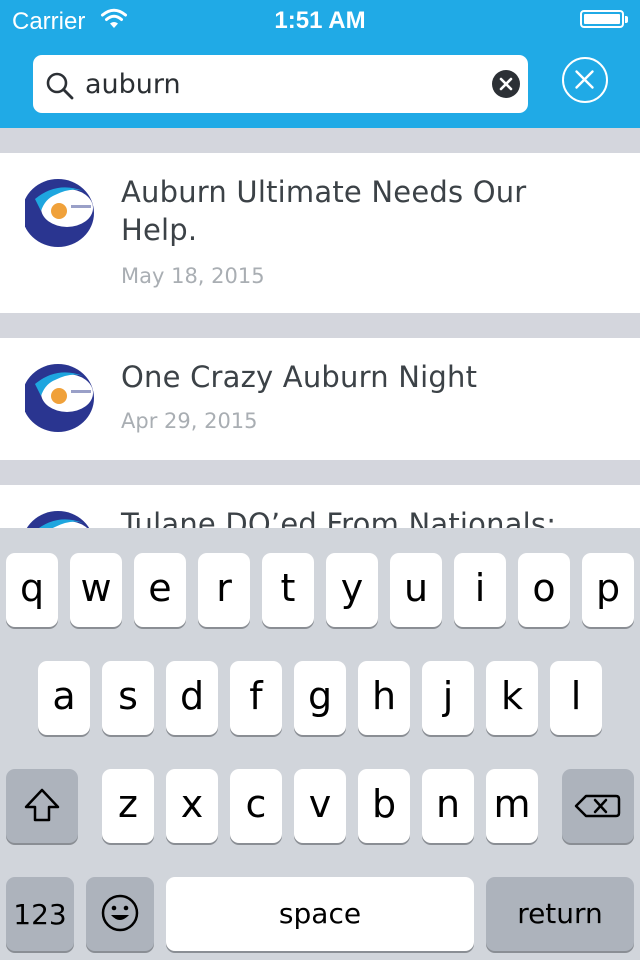  Describe the element at coordinates (128, 806) in the screenshot. I see `key-z: z` at that location.